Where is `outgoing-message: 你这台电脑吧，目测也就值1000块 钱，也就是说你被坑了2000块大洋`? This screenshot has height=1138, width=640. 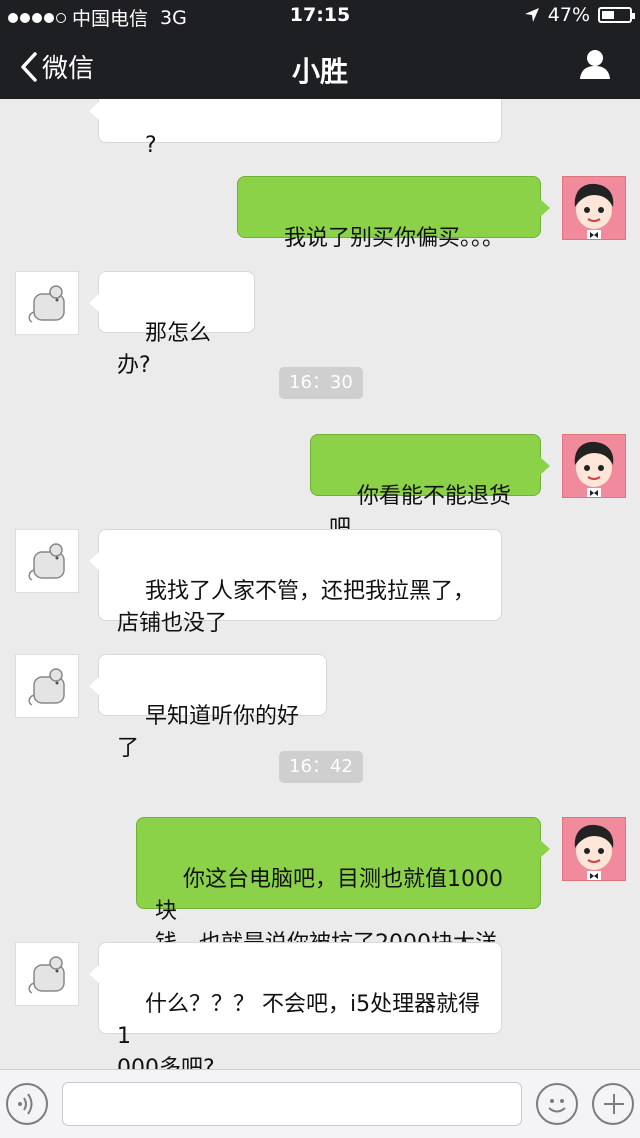 outgoing-message: 你这台电脑吧，目测也就值1000块 钱，也就是说你被坑了2000块大洋 is located at coordinates (343, 886).